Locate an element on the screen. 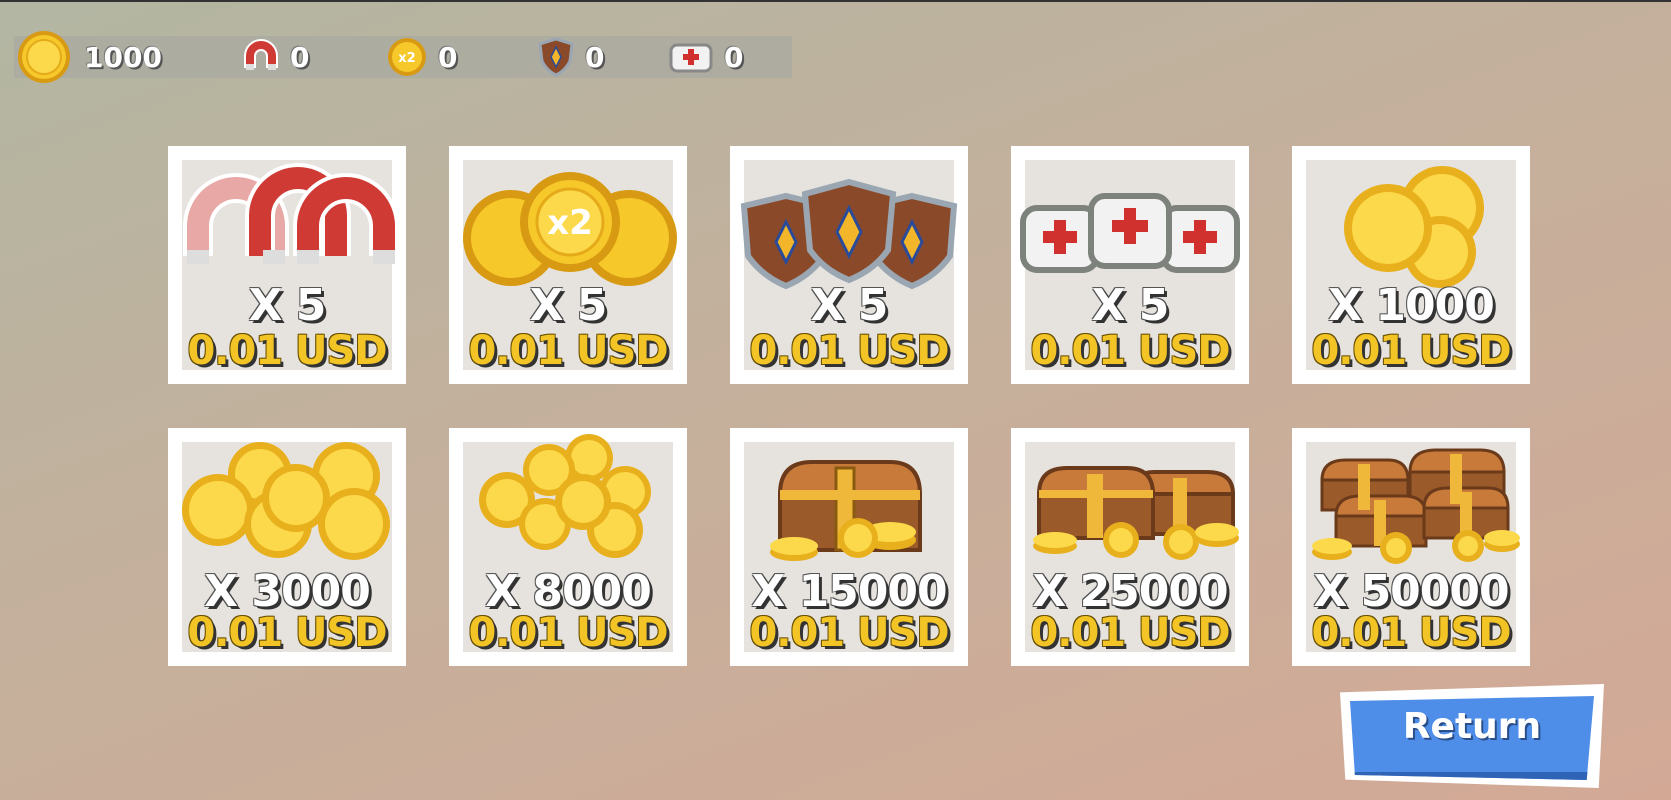 The height and width of the screenshot is (800, 1671). shop-item-magnets: X 5 0.01 USD is located at coordinates (287, 265).